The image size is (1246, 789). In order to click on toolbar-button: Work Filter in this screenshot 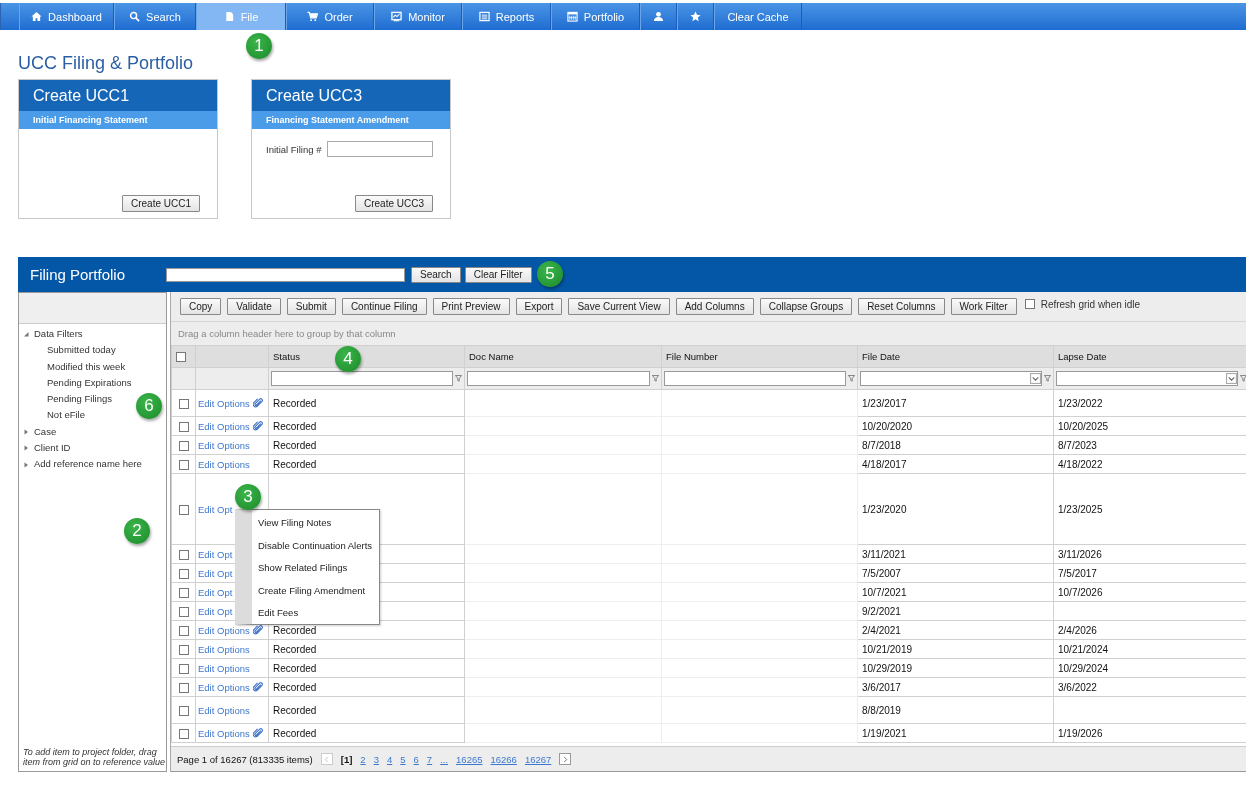, I will do `click(983, 306)`.